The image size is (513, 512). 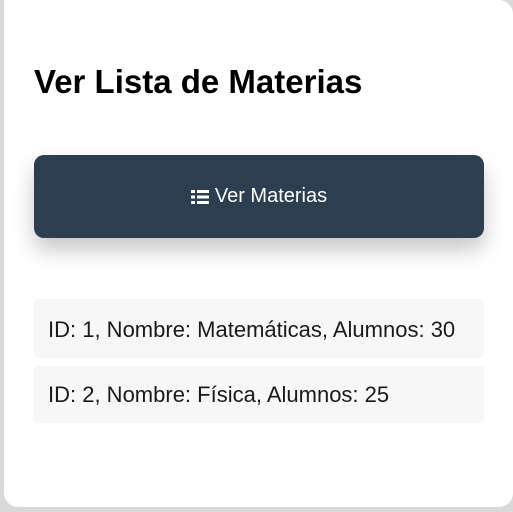 I want to click on view-materias-label: Ver Materias, so click(x=271, y=196).